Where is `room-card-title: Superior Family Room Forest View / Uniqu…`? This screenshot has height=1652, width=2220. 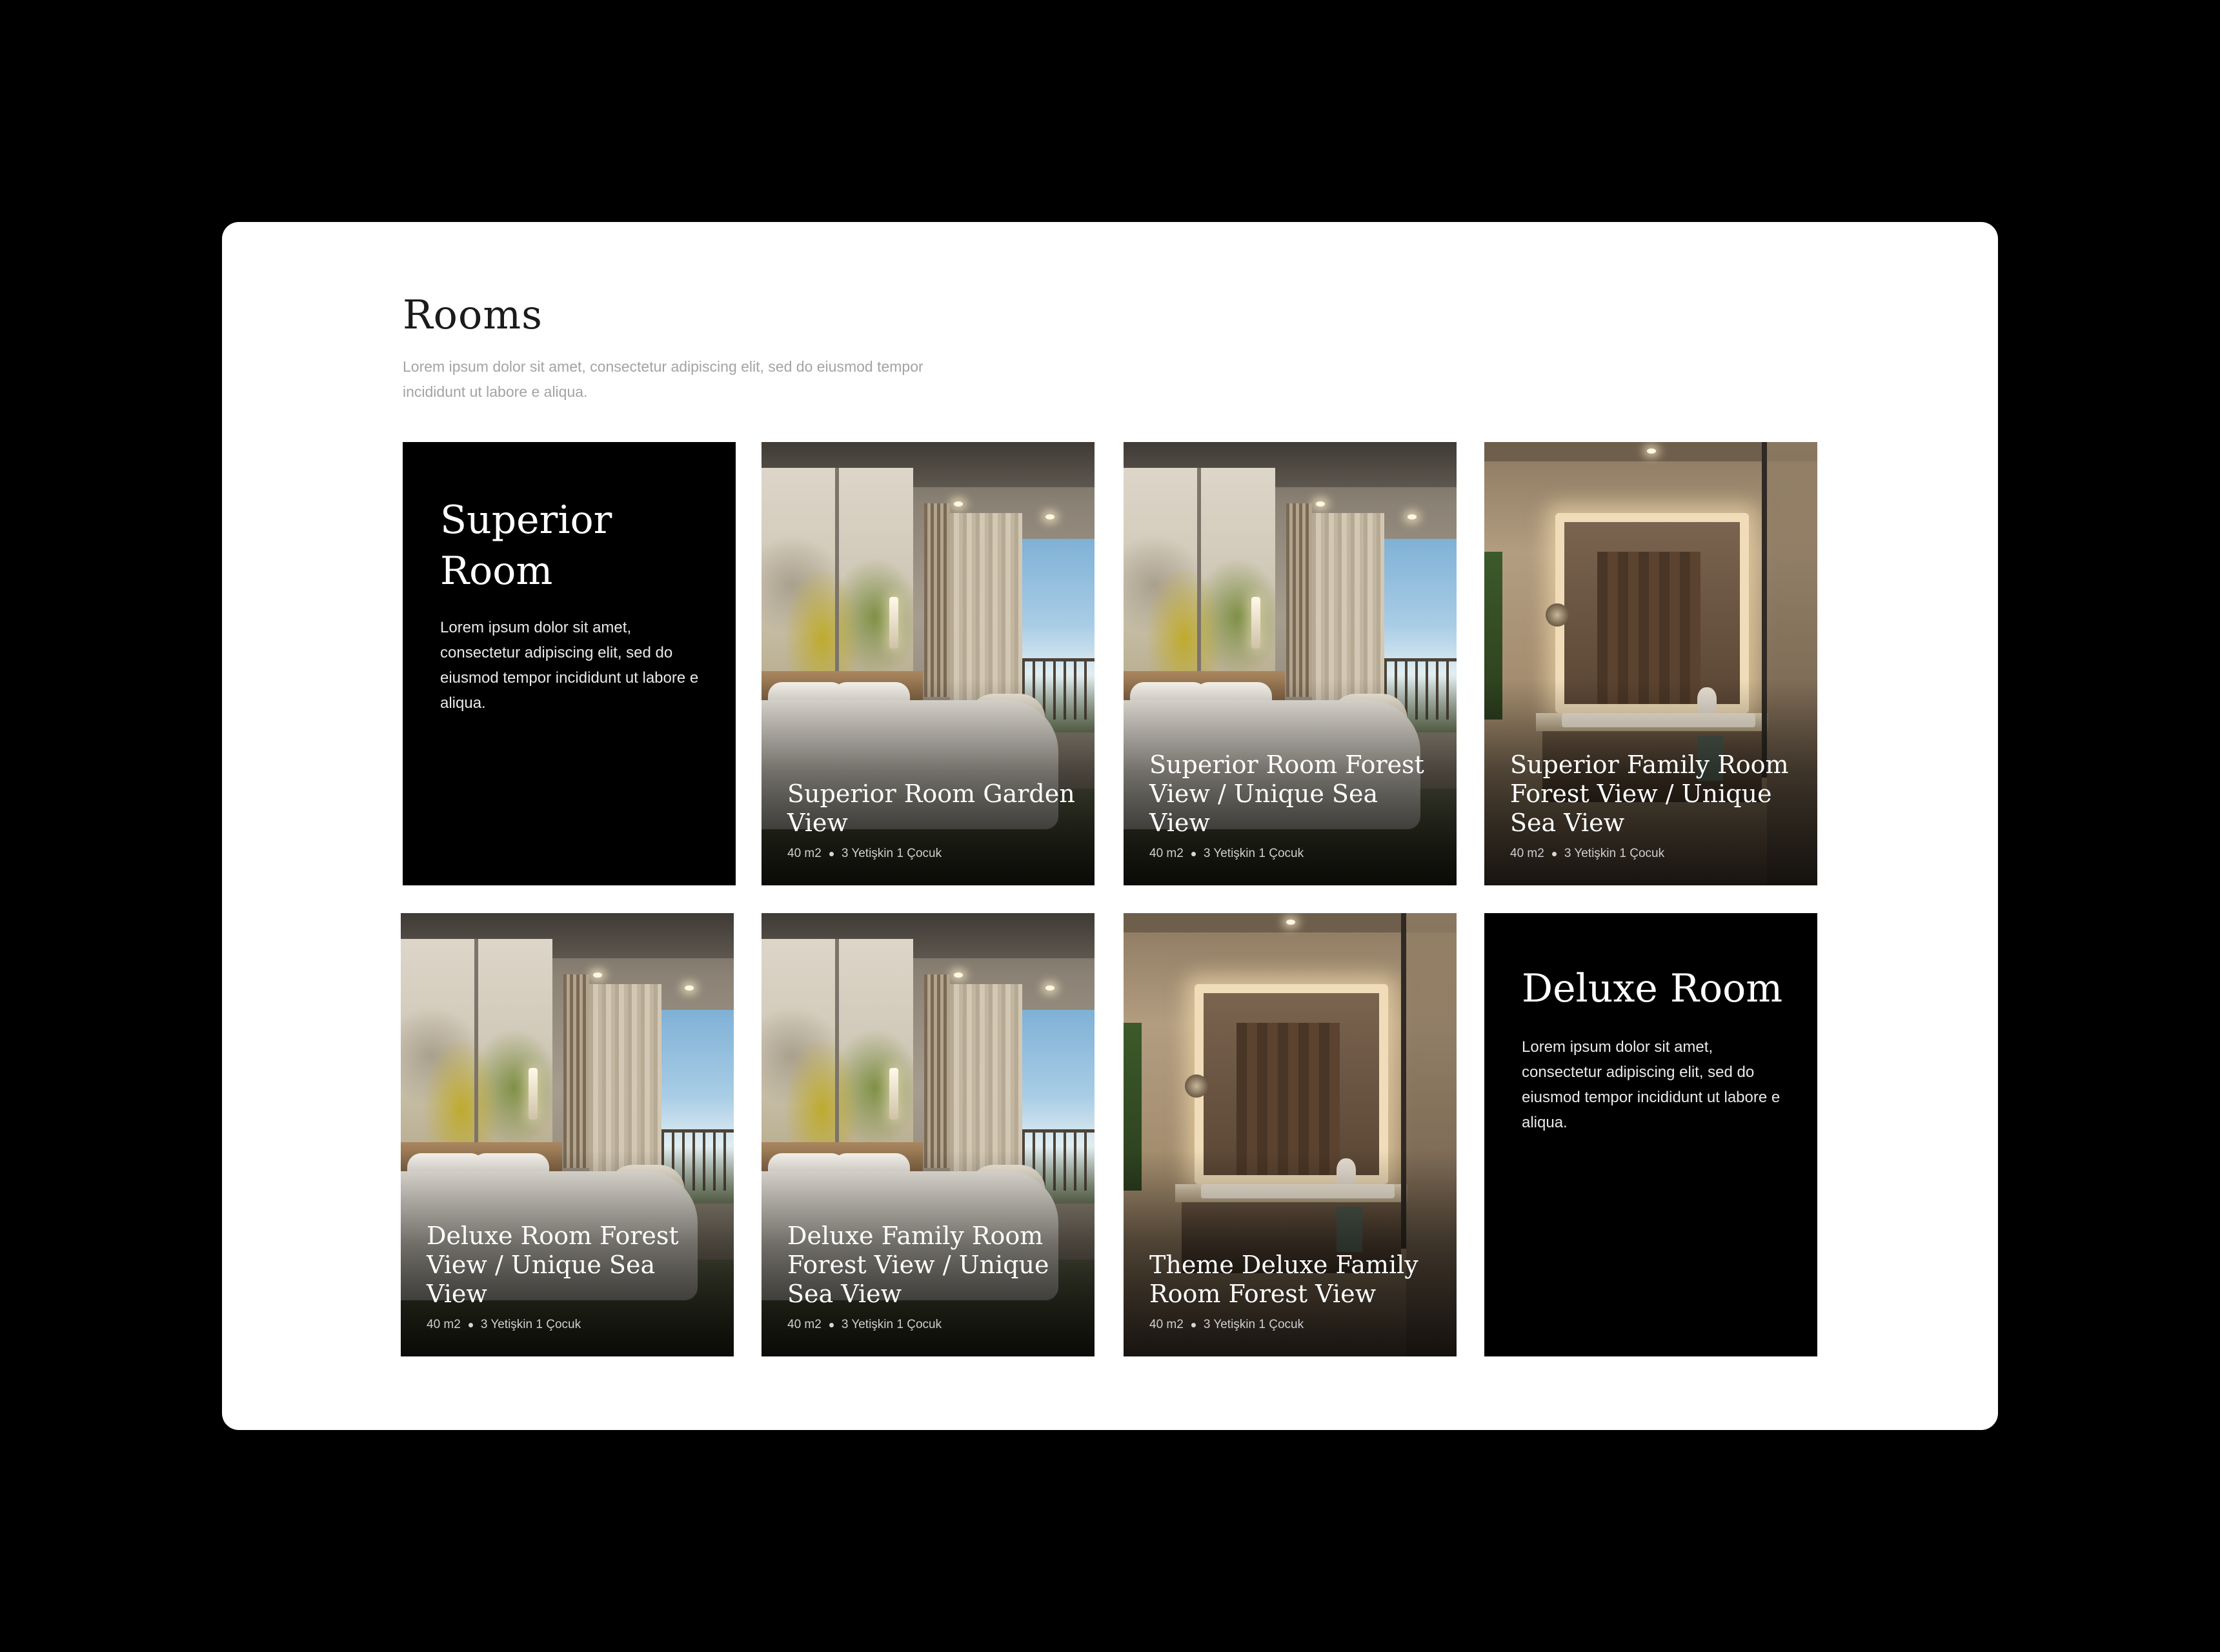
room-card-title: Superior Family Room Forest View / Uniqu… is located at coordinates (1649, 793).